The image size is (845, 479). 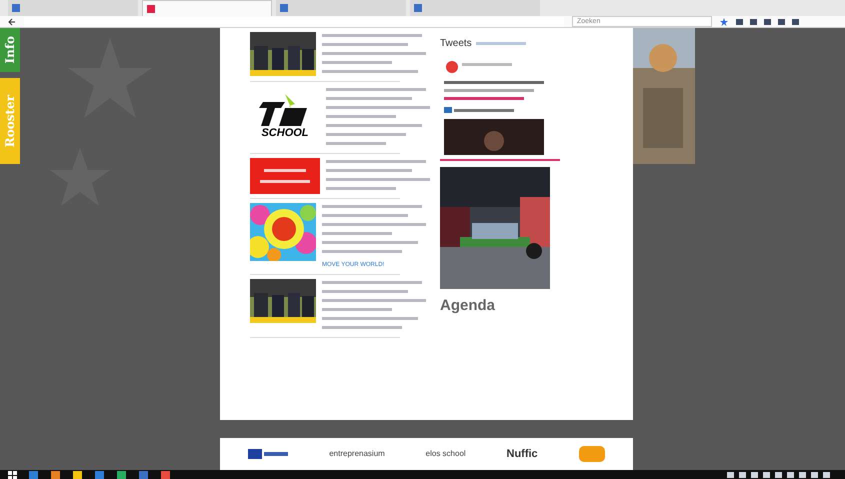 I want to click on flag-logo-icon, so click(x=268, y=454).